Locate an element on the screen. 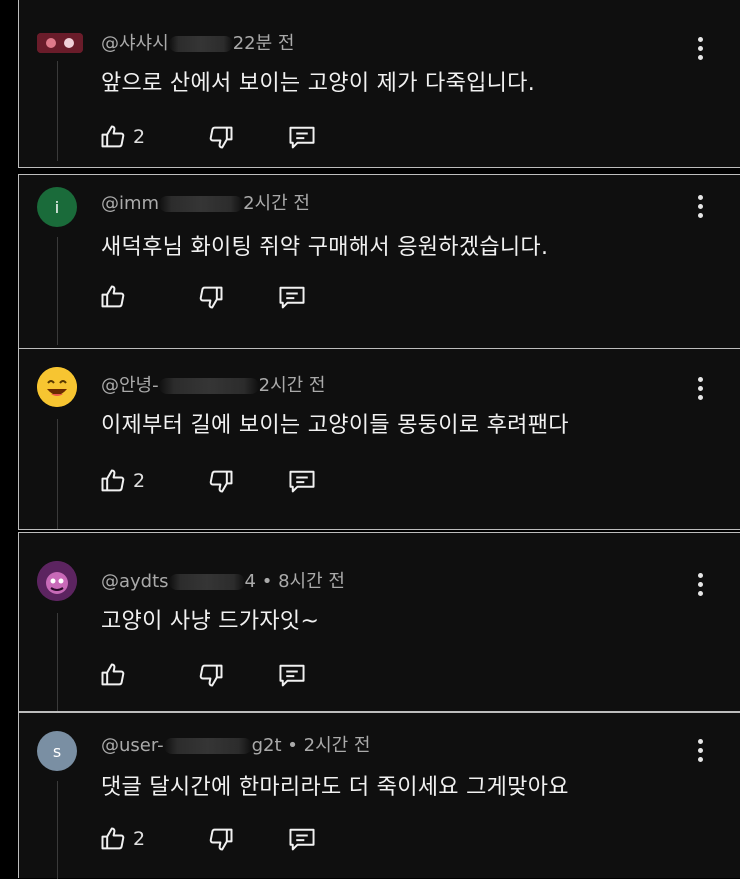 This screenshot has width=740, height=879. comment-text: 이제부터 길에 보이는 고양이들 몽둥이로 후려팬다 is located at coordinates (335, 425).